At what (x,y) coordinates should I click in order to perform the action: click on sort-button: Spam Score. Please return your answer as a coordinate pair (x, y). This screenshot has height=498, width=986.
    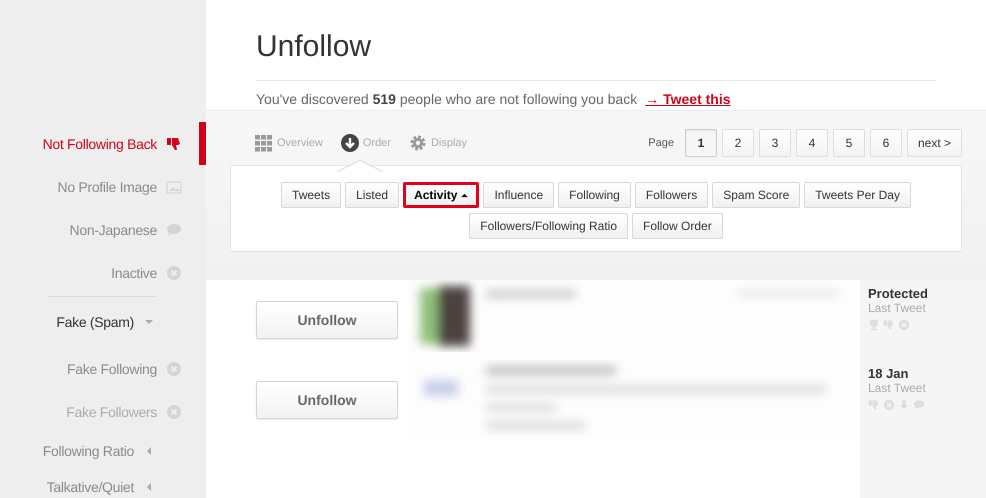
    Looking at the image, I should click on (756, 195).